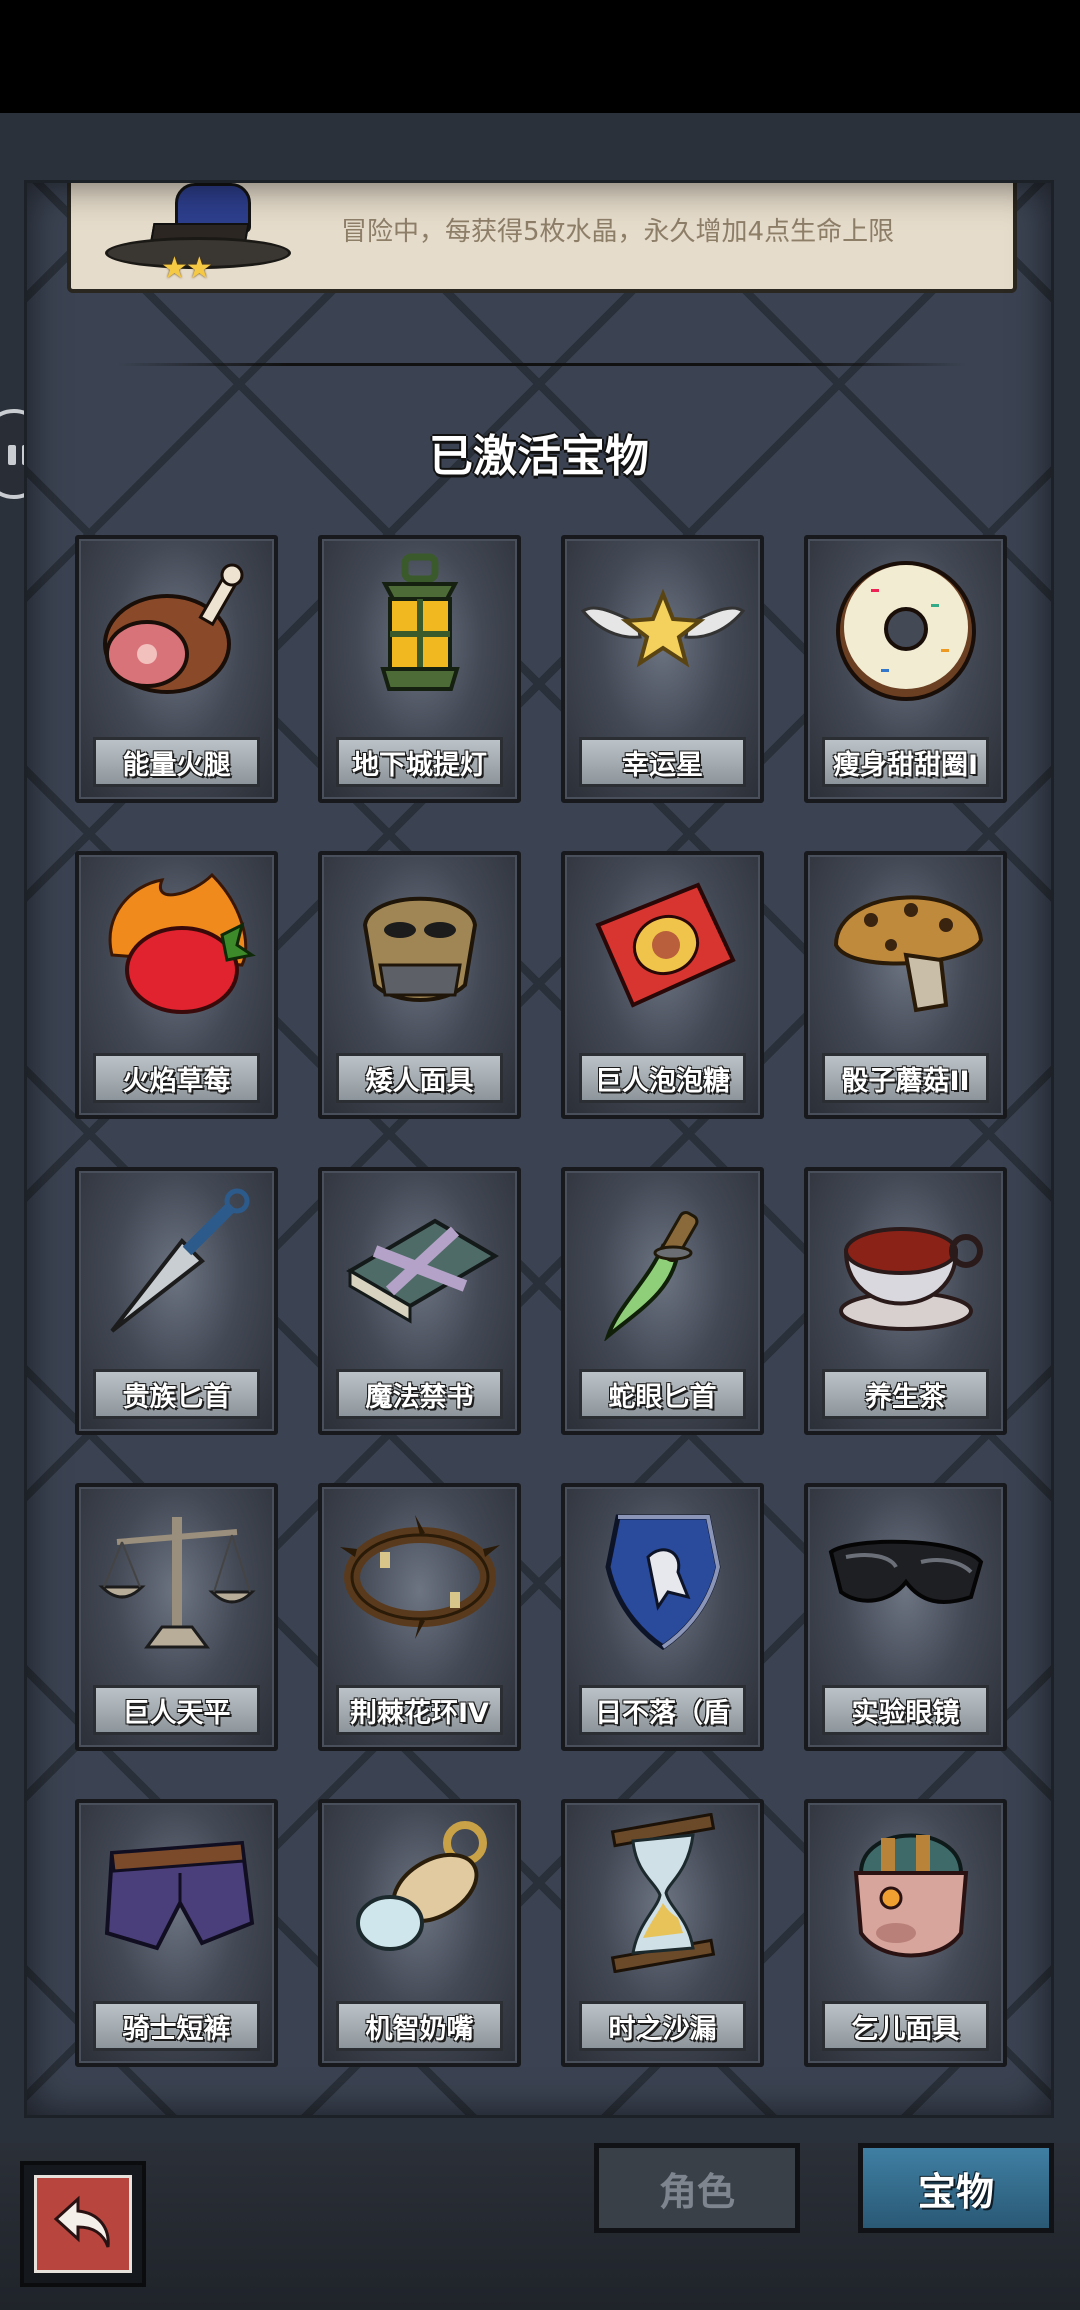 Image resolution: width=1080 pixels, height=2310 pixels. I want to click on treasure-label: 时之沙漏, so click(662, 2026).